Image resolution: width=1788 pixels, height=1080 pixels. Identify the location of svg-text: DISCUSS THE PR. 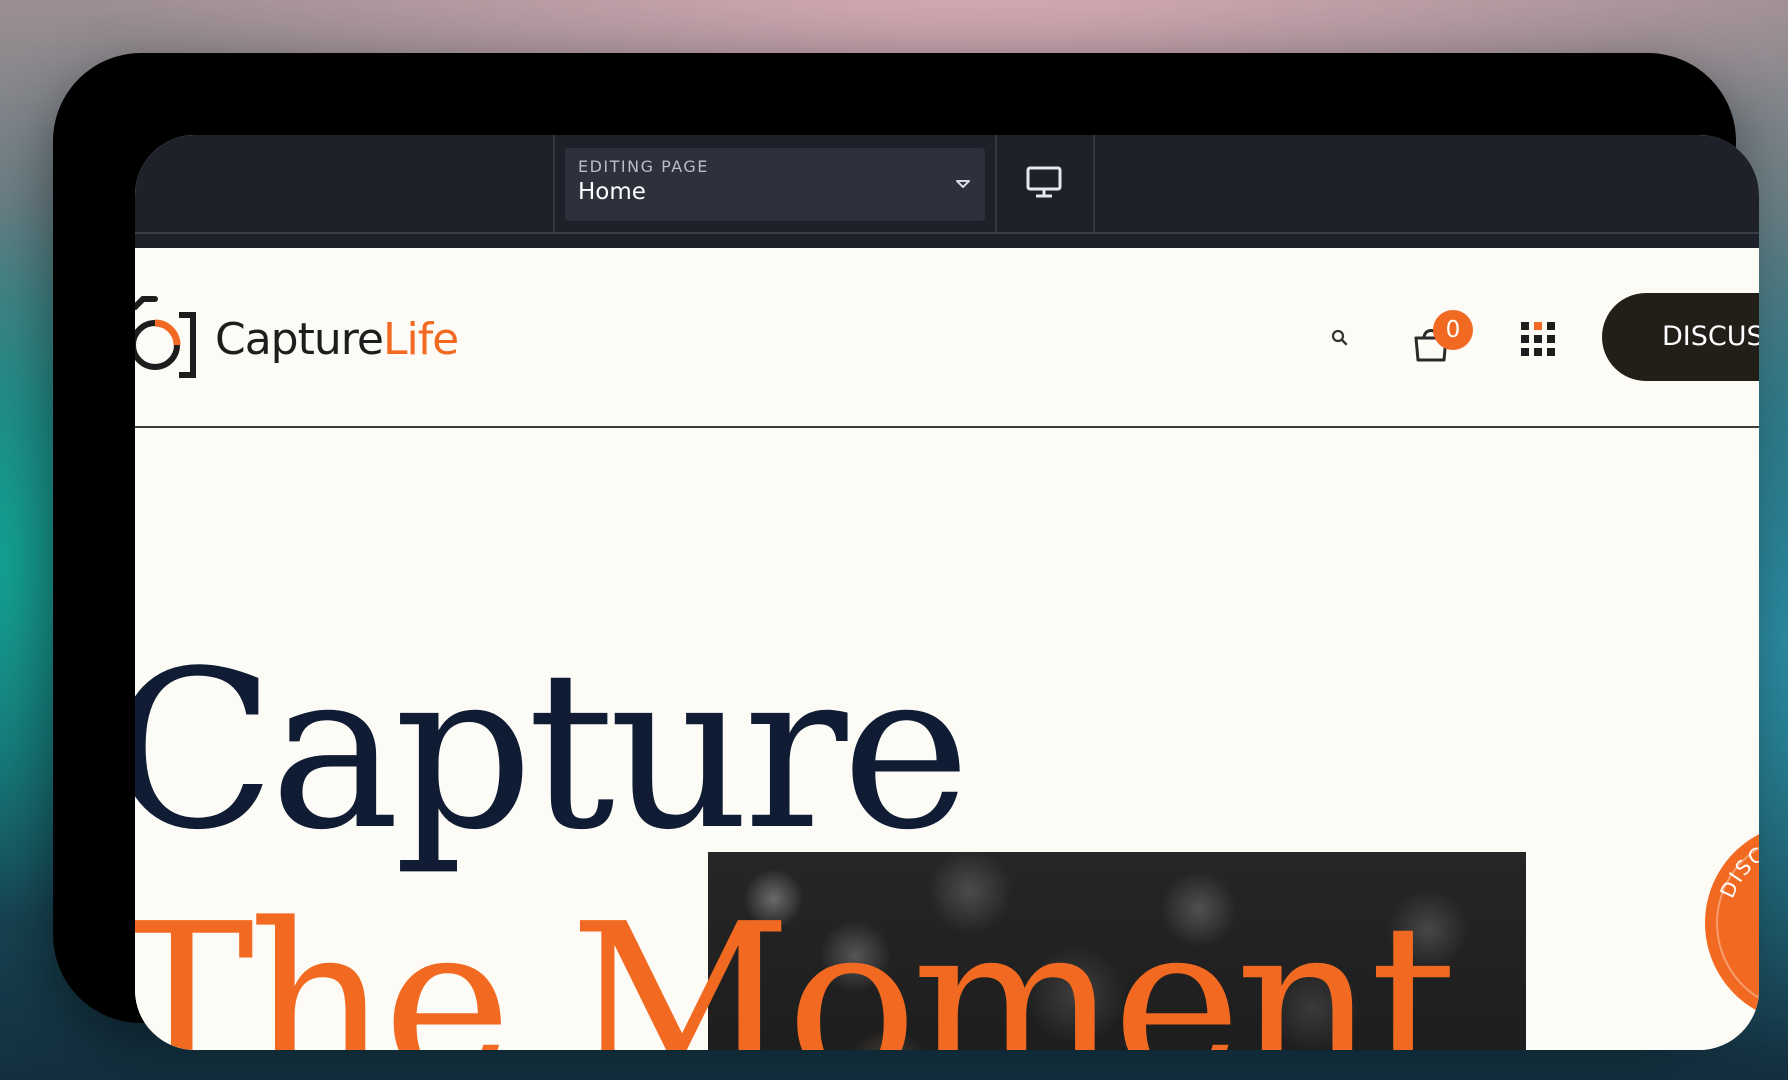
(1737, 866).